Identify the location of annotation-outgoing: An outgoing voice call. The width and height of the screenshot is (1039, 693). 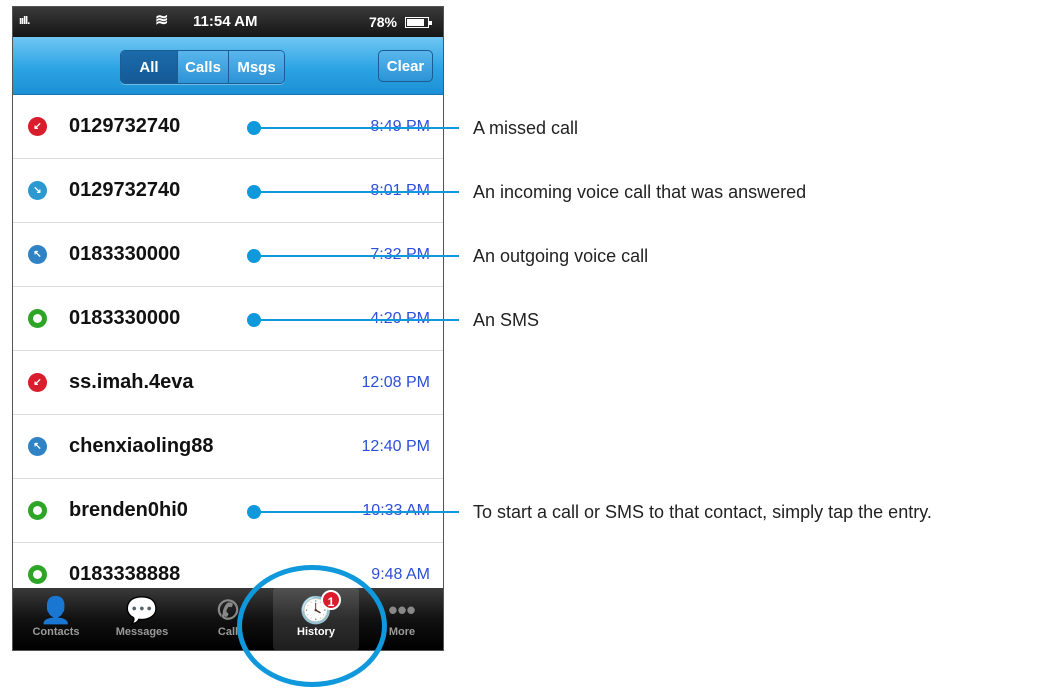
(561, 256).